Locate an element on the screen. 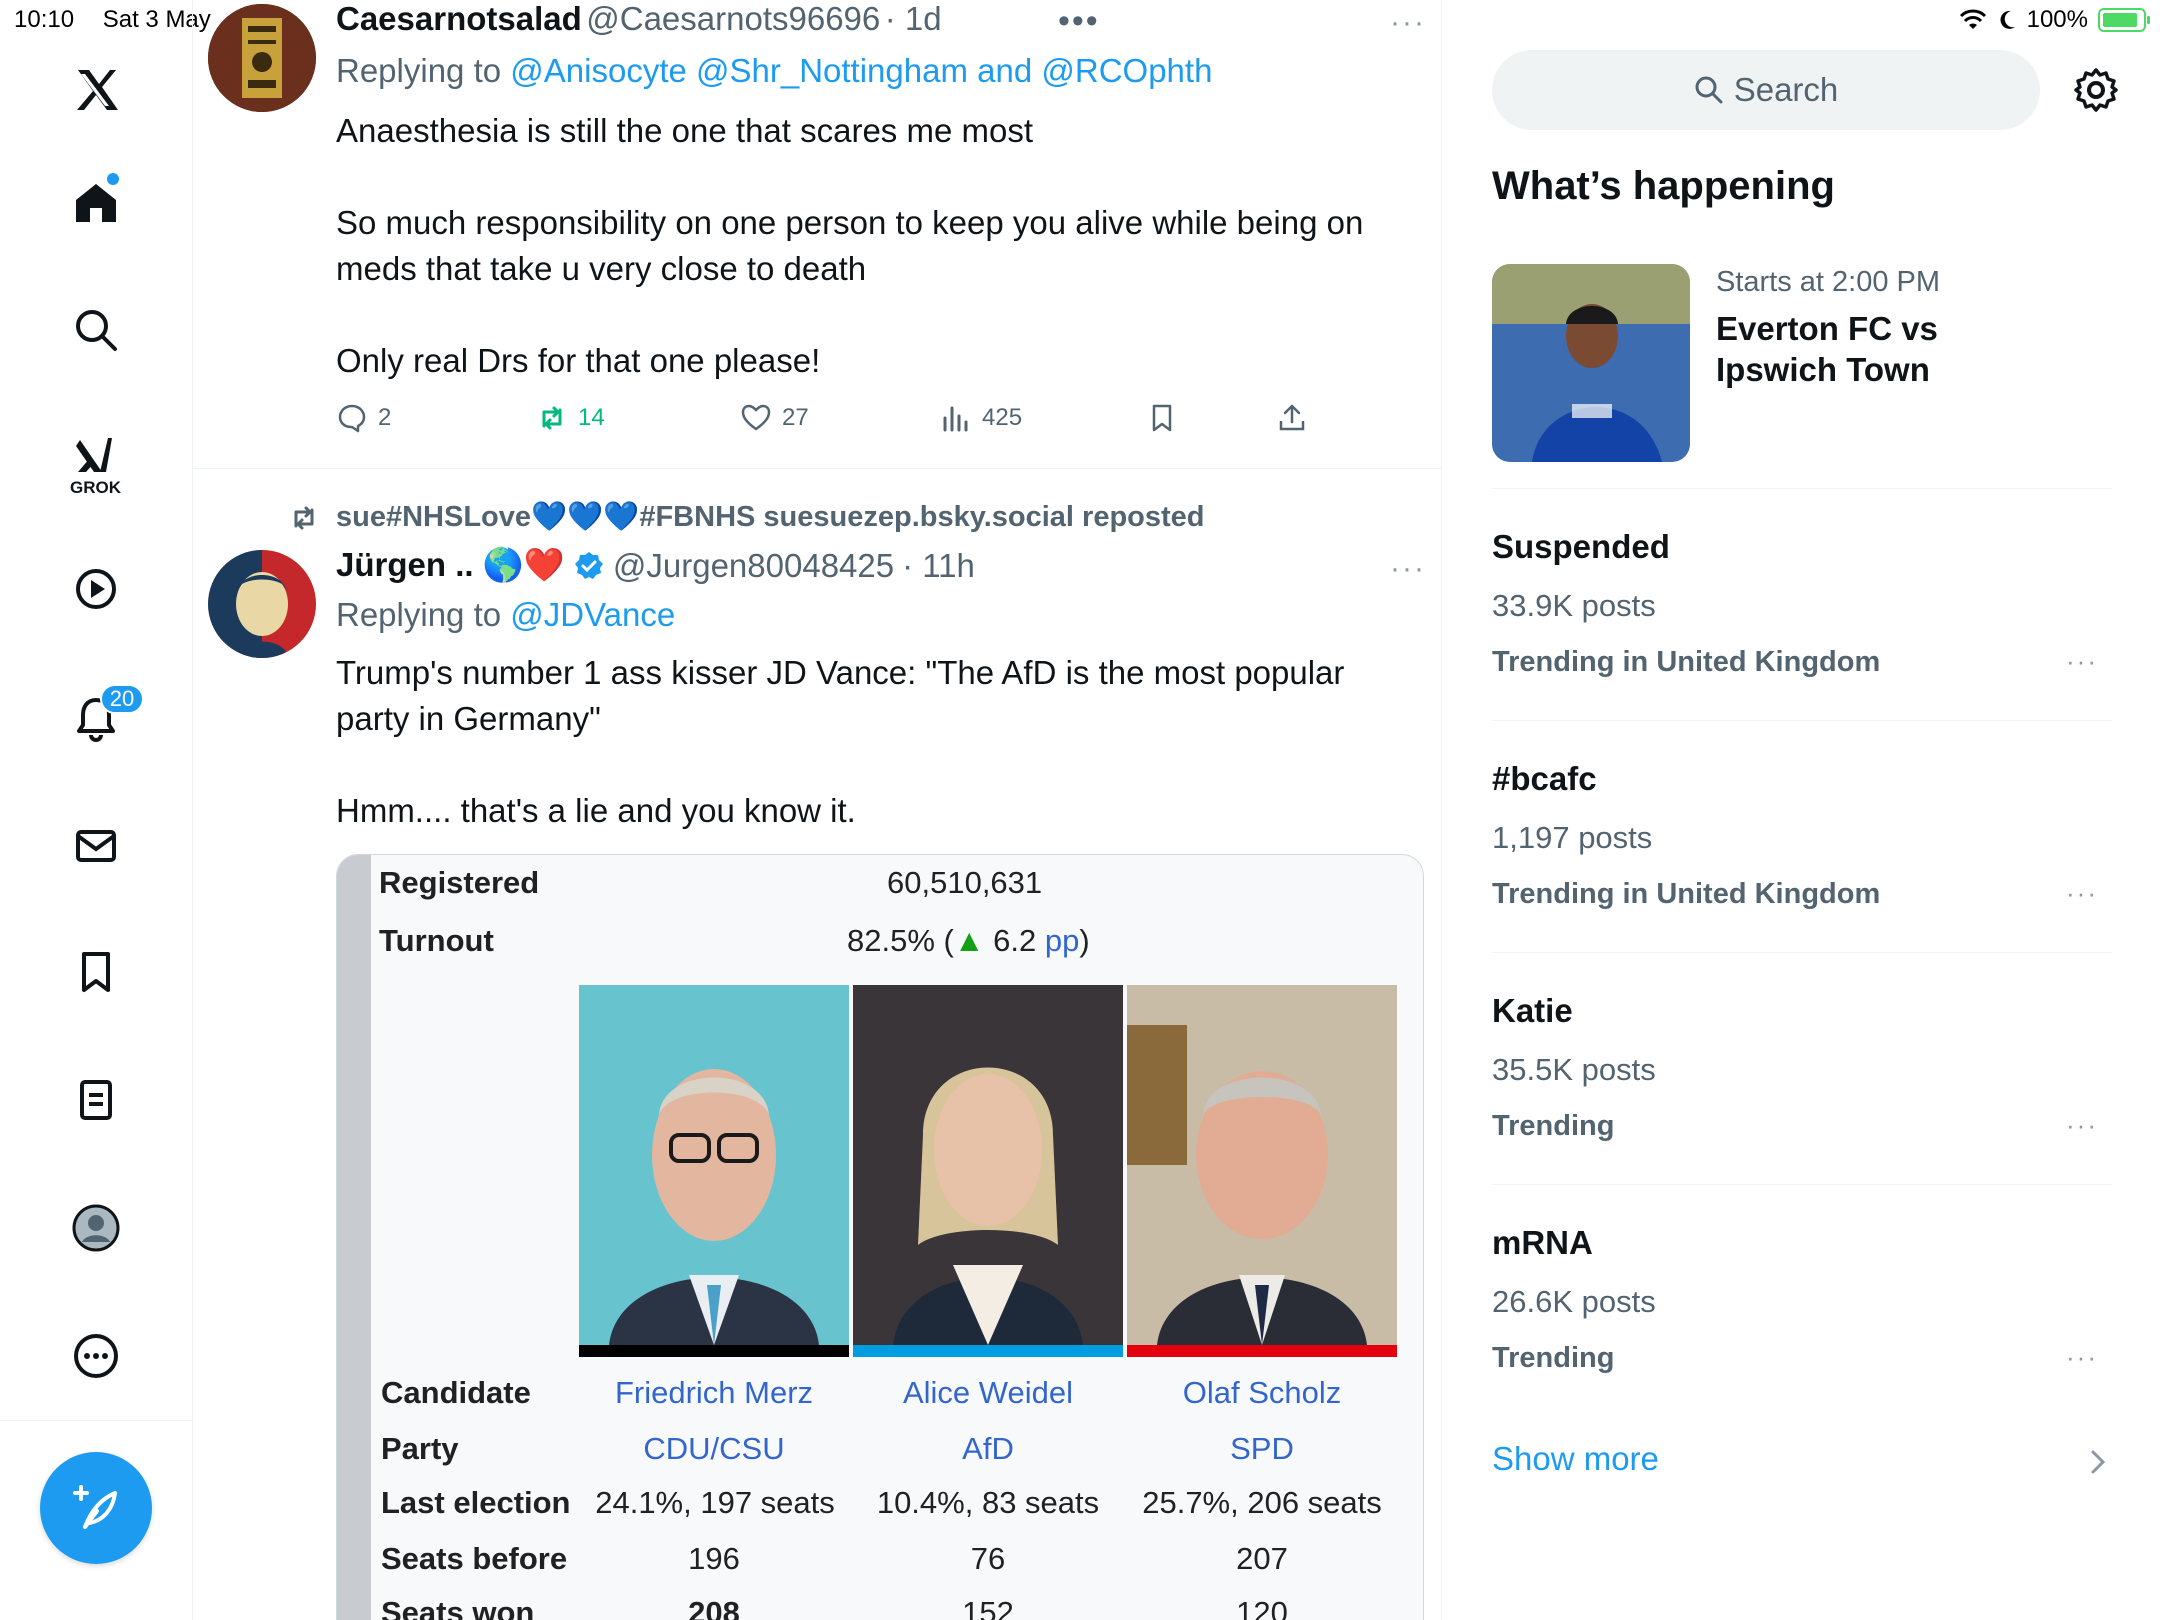 The height and width of the screenshot is (1620, 2160). tweet2-more-options-icon: ··· is located at coordinates (1408, 569).